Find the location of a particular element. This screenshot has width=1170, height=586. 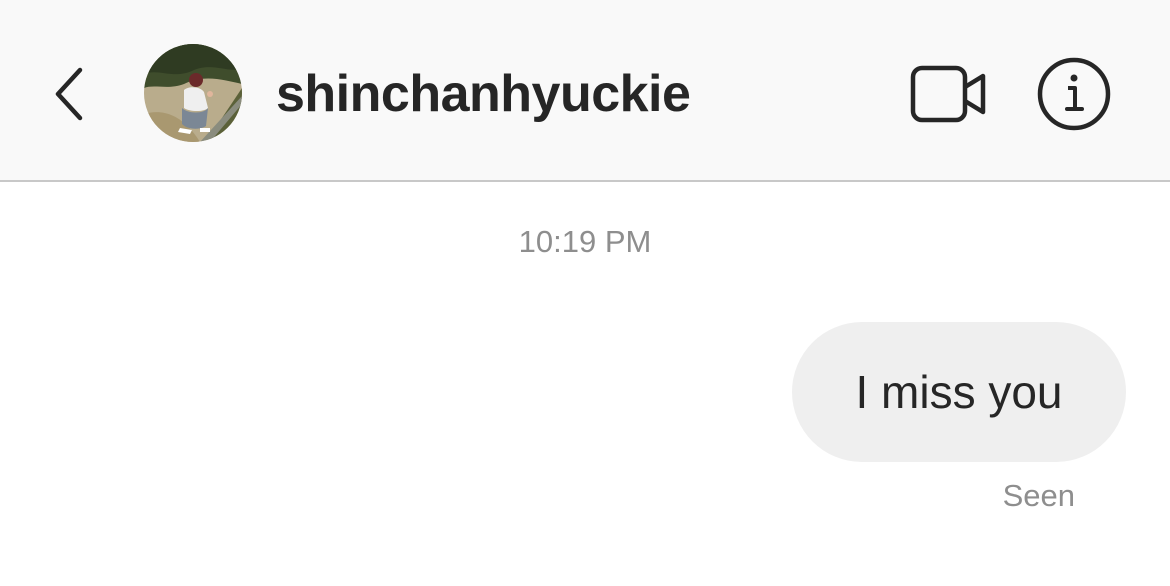

message-text: I miss you is located at coordinates (959, 392).